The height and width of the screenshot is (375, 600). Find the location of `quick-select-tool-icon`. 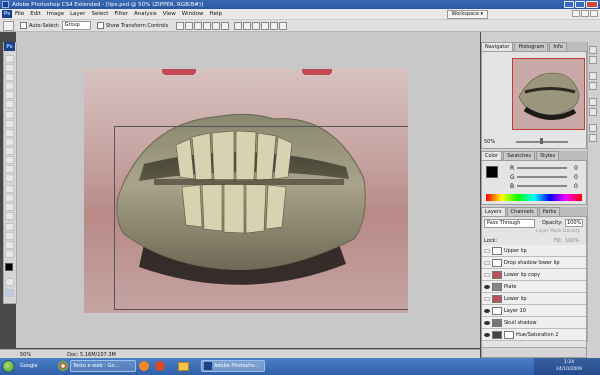

quick-select-tool-icon is located at coordinates (9, 86).